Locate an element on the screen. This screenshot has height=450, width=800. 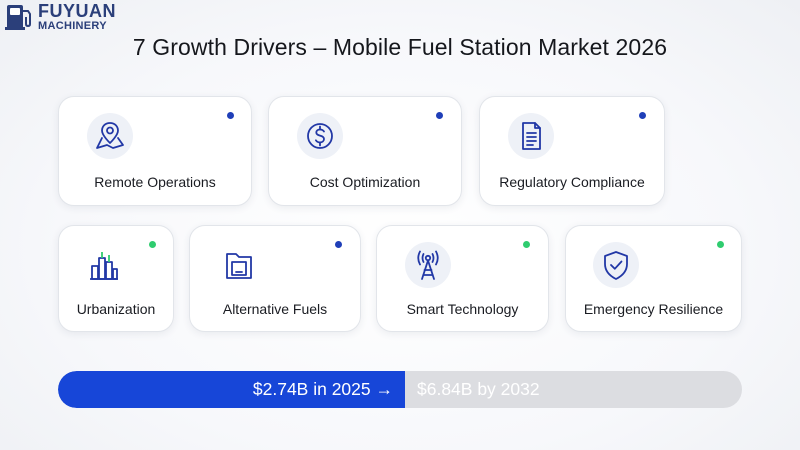
fuel-pump-logo-icon is located at coordinates (18, 17).